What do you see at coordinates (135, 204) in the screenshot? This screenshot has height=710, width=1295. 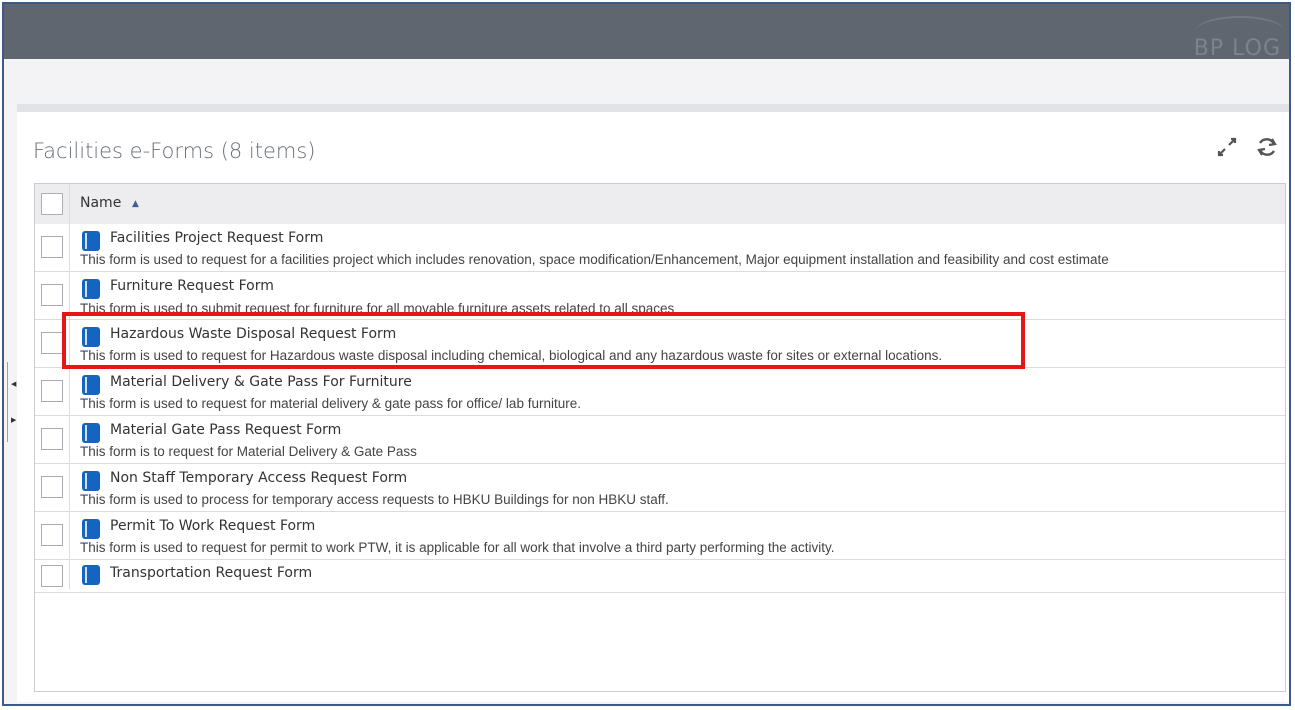 I see `sort-ascending-icon: ▲` at bounding box center [135, 204].